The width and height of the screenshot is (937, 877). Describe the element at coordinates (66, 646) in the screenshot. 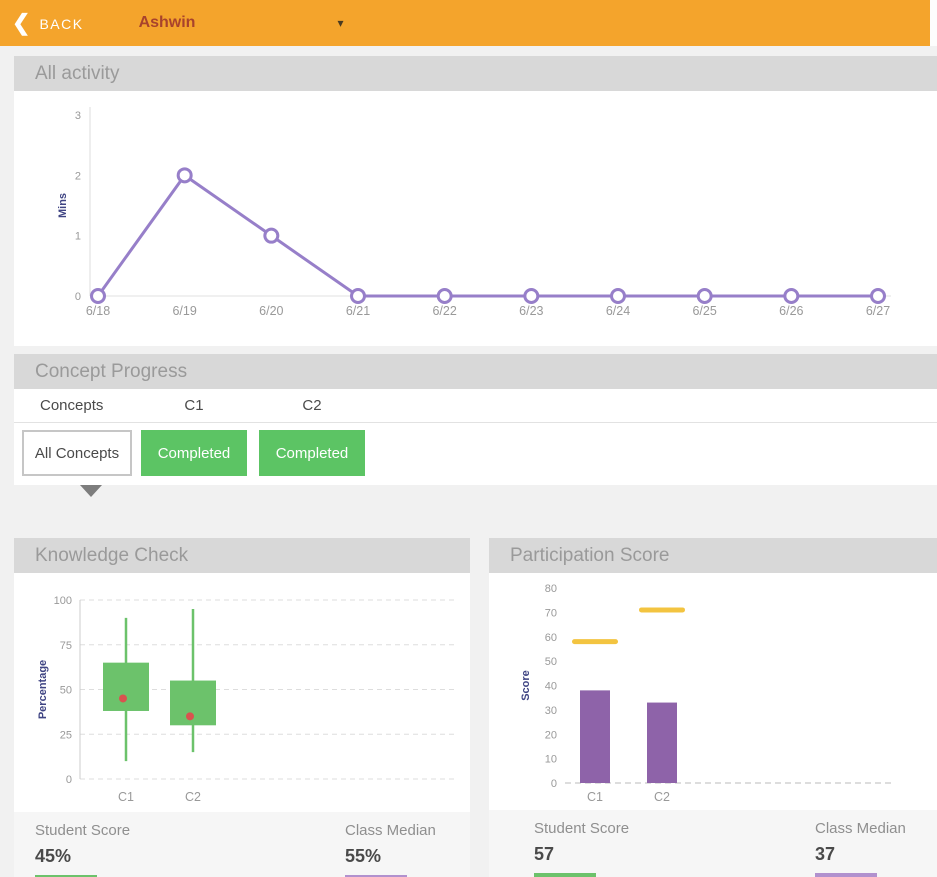

I see `svg-text: 75` at that location.